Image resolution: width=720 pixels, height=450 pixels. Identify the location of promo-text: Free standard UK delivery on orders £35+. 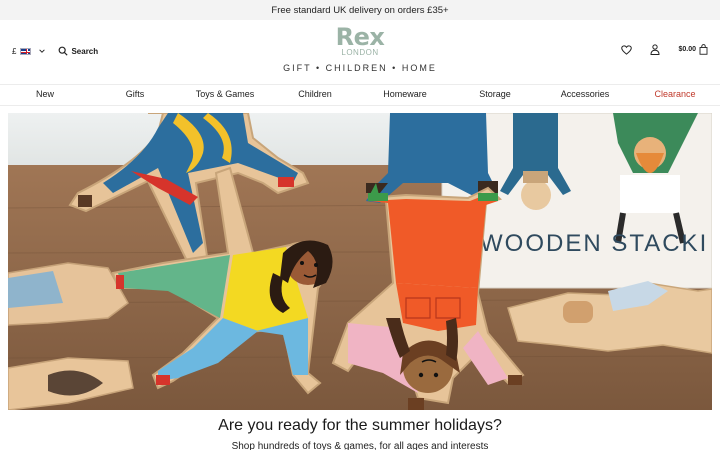
(360, 10).